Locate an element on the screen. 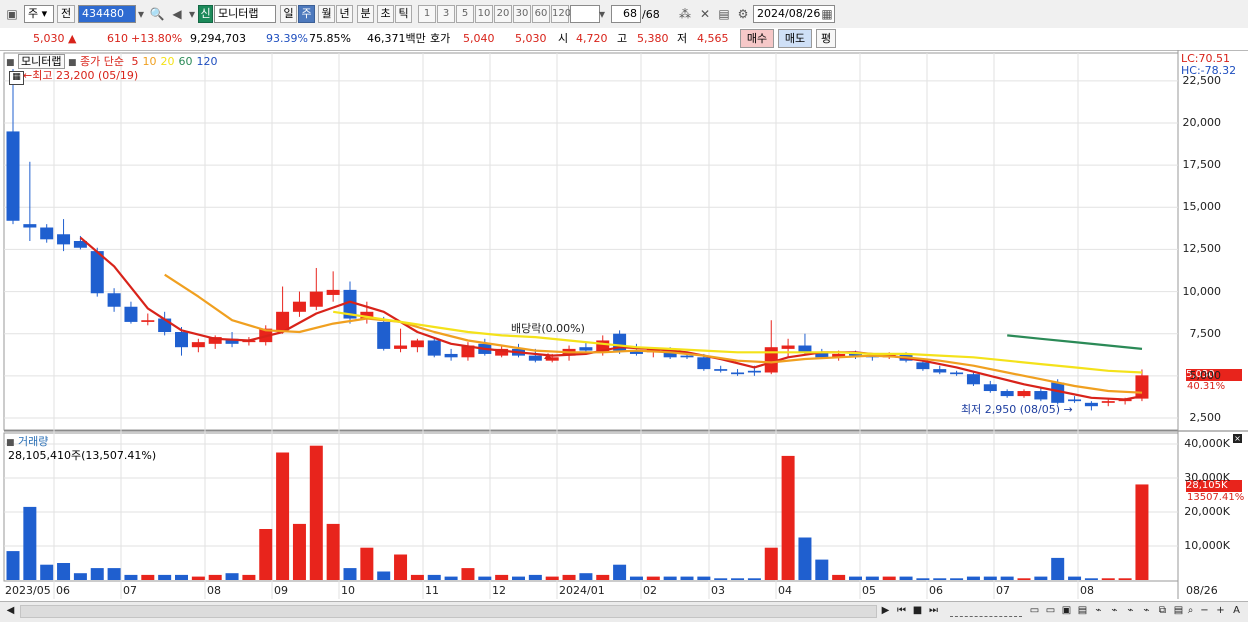 The height and width of the screenshot is (622, 1248). interval-button-60: 60 is located at coordinates (541, 14).